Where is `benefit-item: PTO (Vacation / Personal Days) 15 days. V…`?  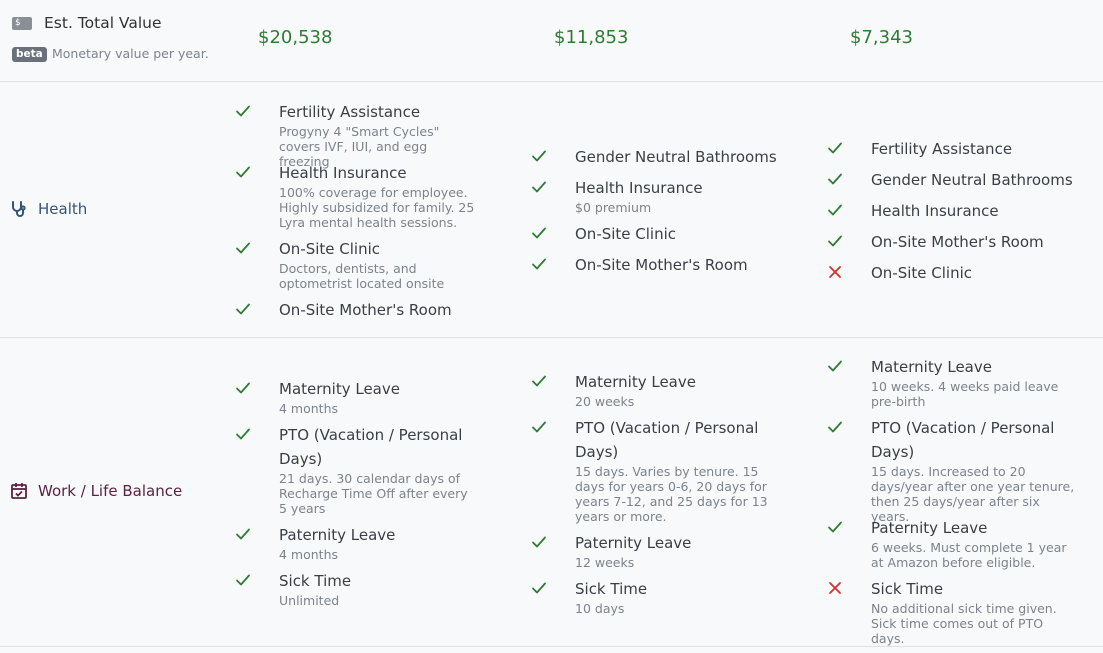 benefit-item: PTO (Vacation / Personal Days) 15 days. V… is located at coordinates (668, 470).